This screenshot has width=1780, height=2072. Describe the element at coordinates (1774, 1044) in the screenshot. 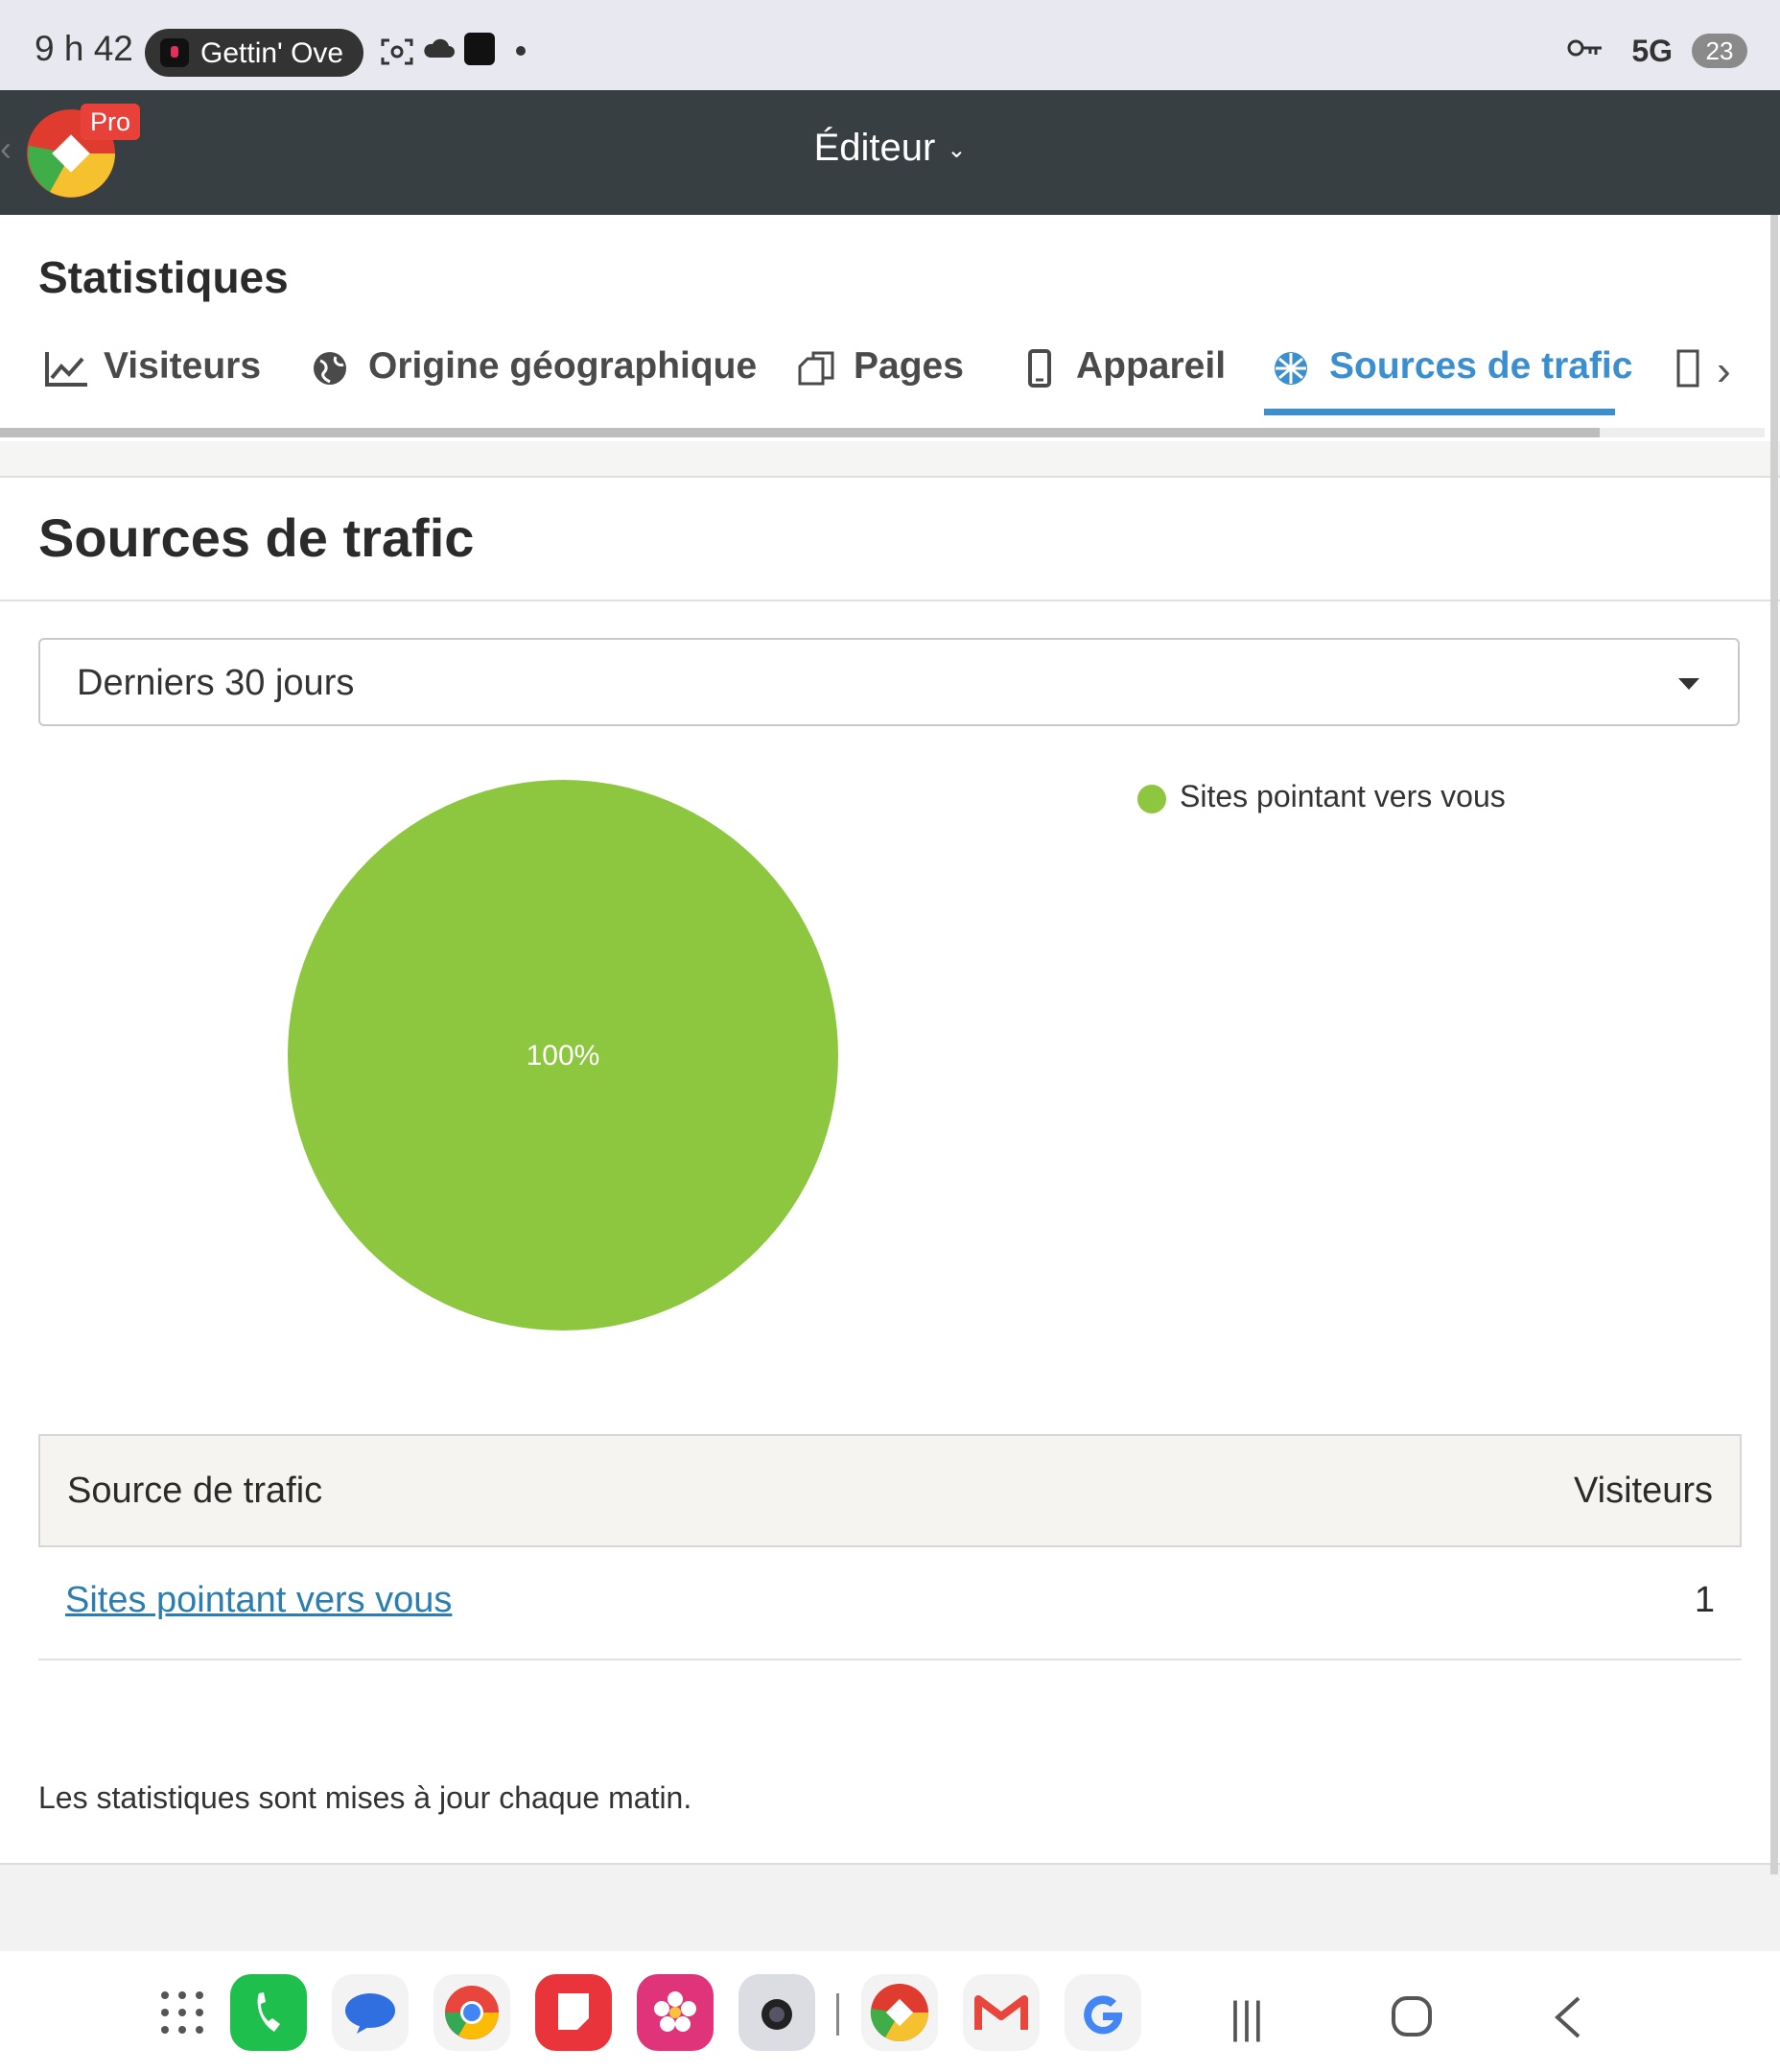

I see `page-scrollbar` at that location.